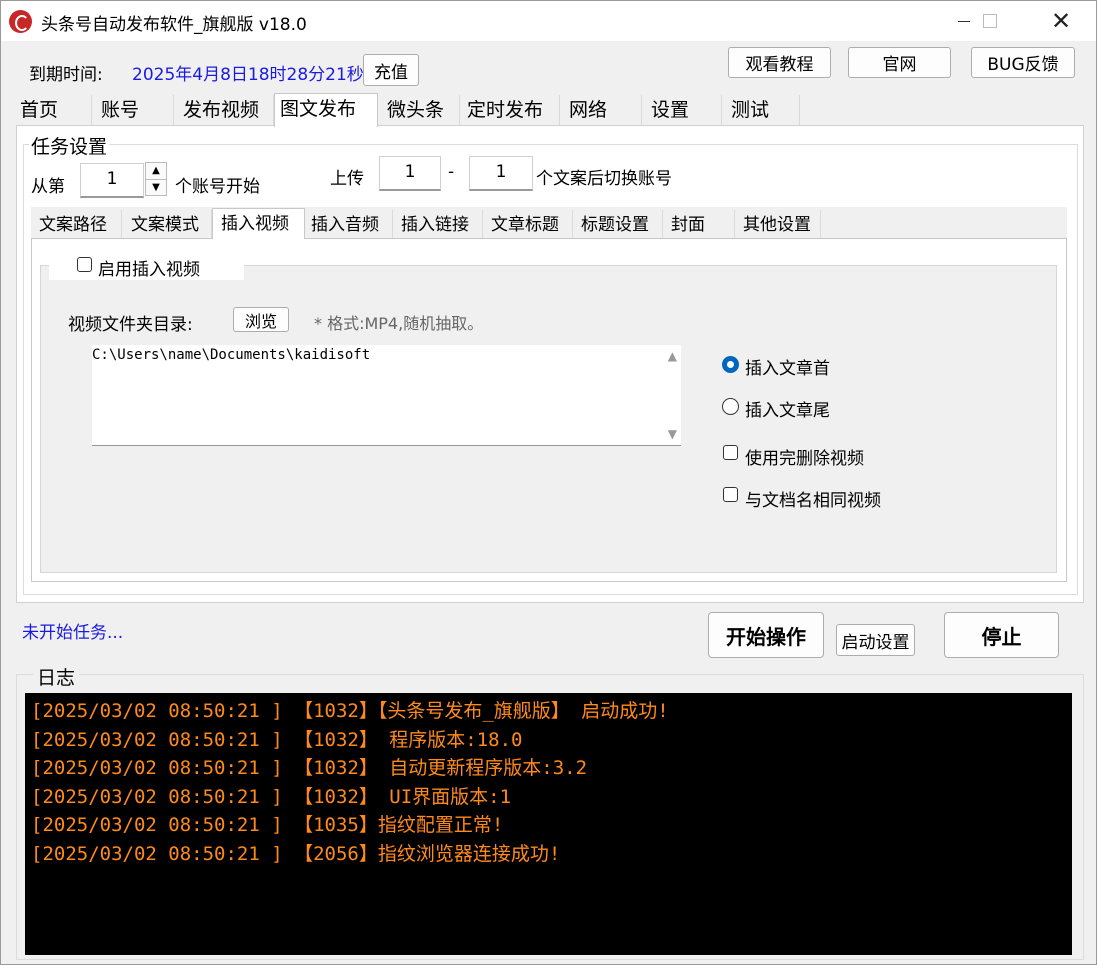 This screenshot has width=1097, height=965. I want to click on upload-label: 上传, so click(347, 179).